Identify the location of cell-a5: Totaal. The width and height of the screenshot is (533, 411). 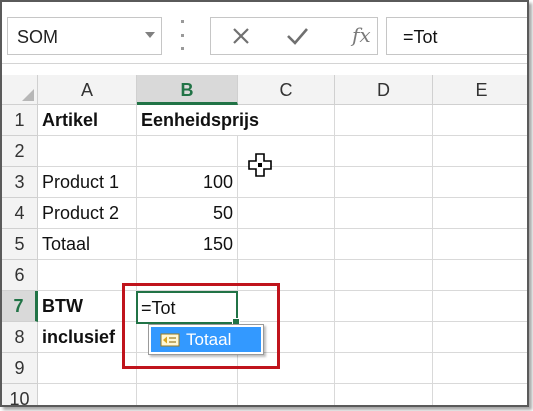
(88, 244).